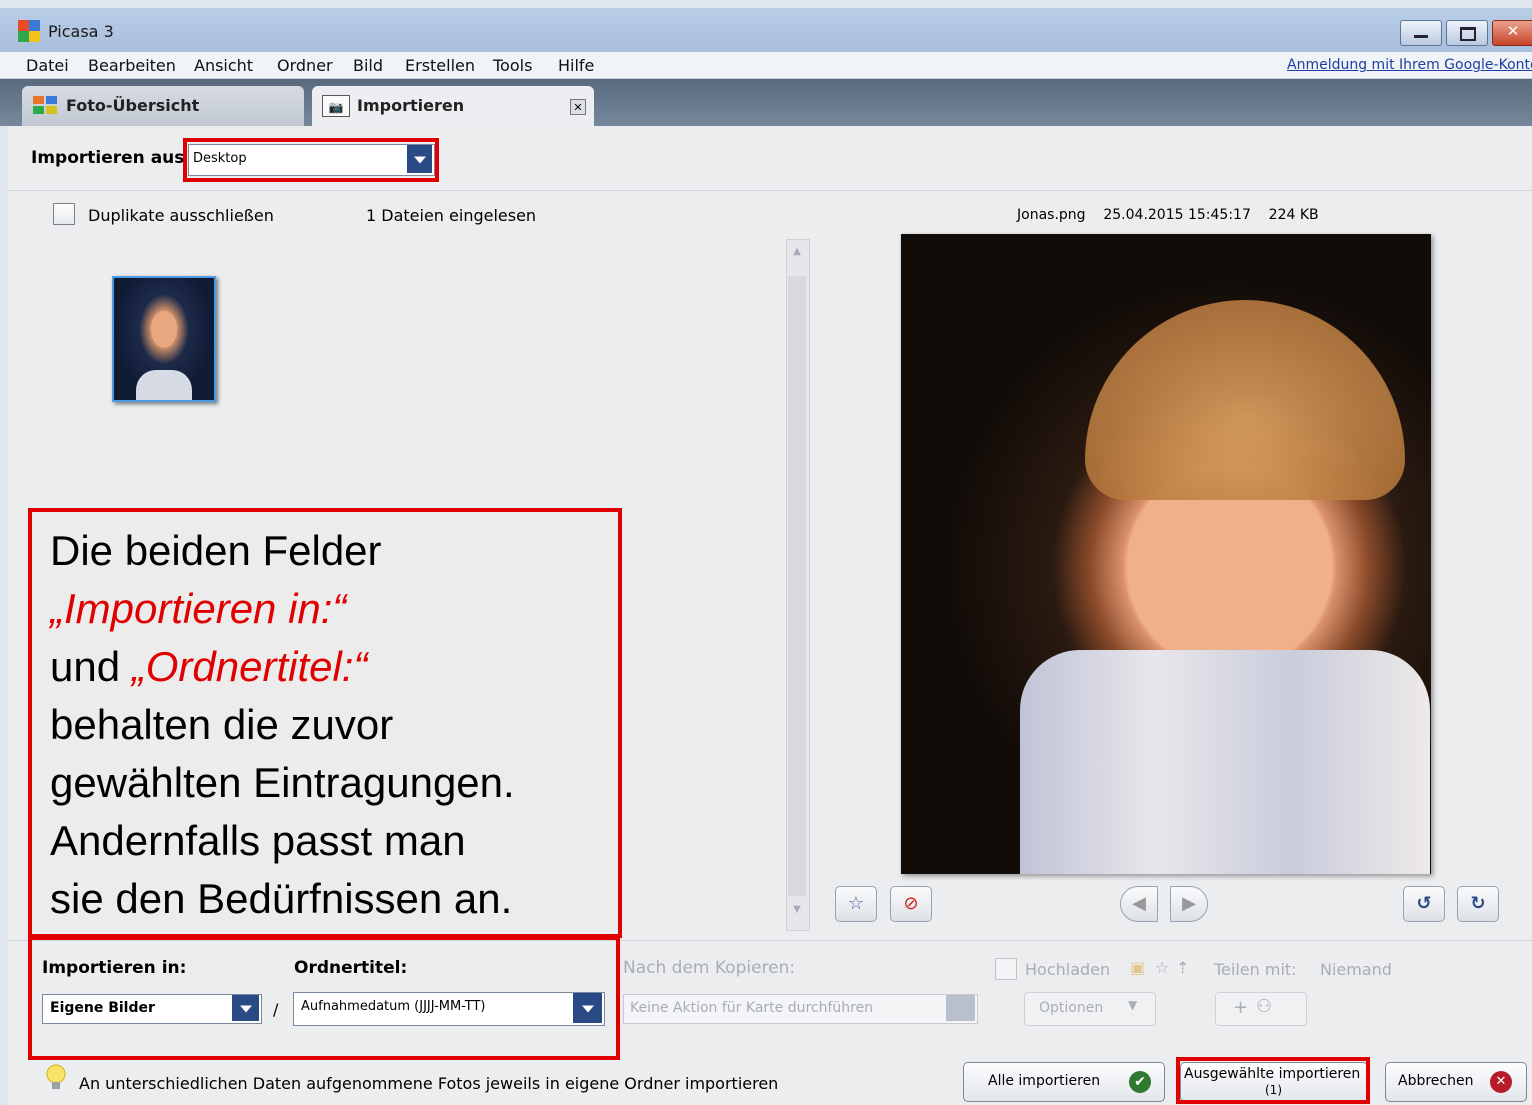  What do you see at coordinates (132, 65) in the screenshot?
I see `menu-bearbeiten: Bearbeiten` at bounding box center [132, 65].